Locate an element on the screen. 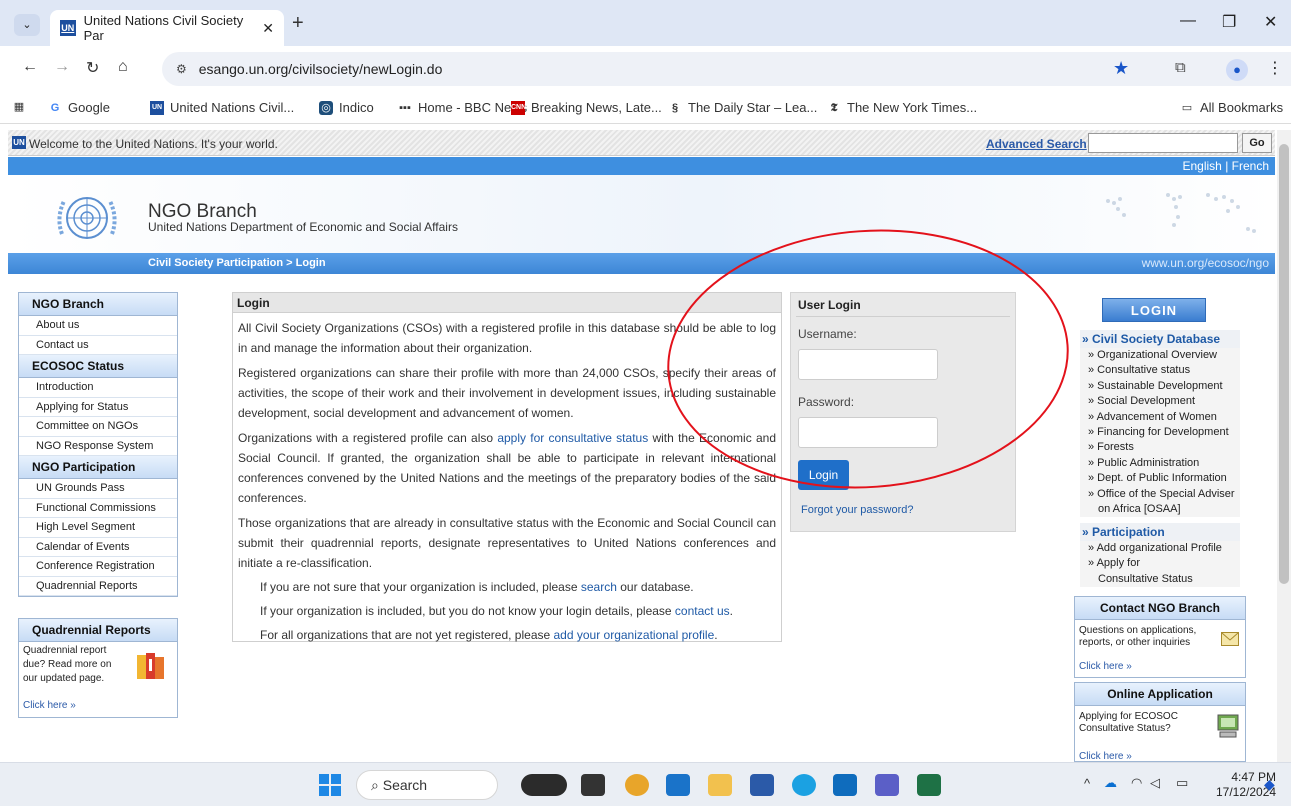 The image size is (1291, 806). extensions-icon: ⧉ is located at coordinates (1180, 67).